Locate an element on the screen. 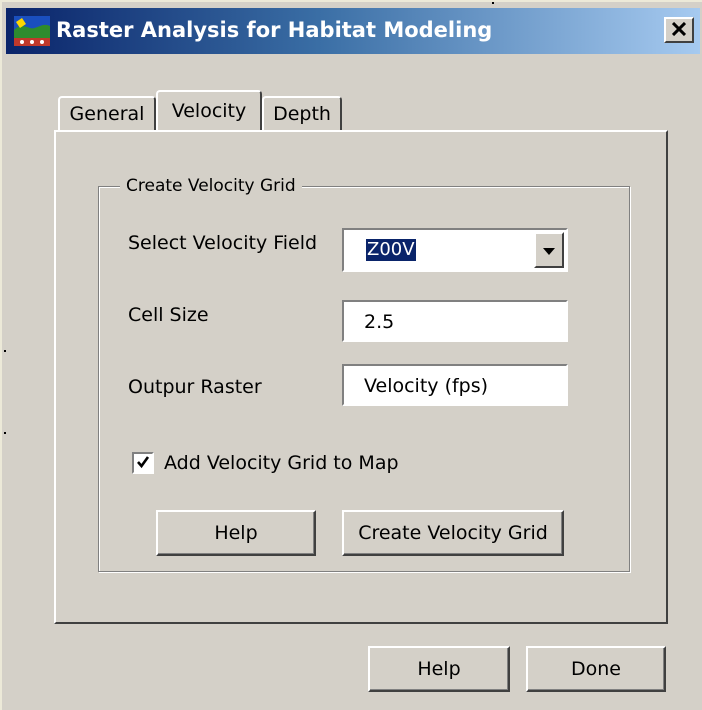  create-velocity-grid-button: Create Velocity Grid is located at coordinates (453, 533).